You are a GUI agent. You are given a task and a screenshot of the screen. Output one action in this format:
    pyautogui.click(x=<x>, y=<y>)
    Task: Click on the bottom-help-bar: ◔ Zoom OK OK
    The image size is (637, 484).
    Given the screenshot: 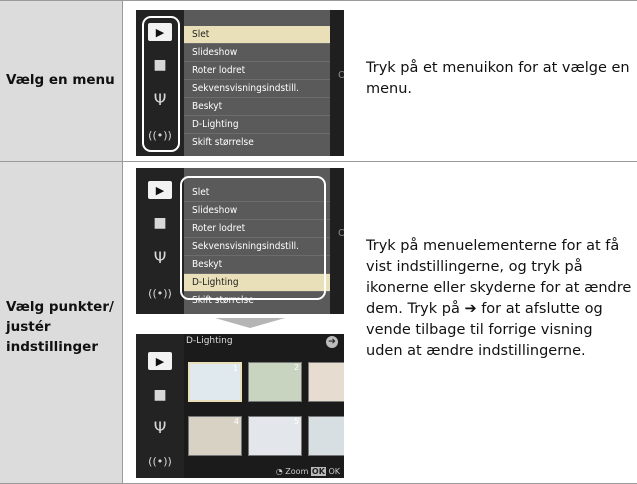 What is the action you would take?
    pyautogui.click(x=308, y=471)
    